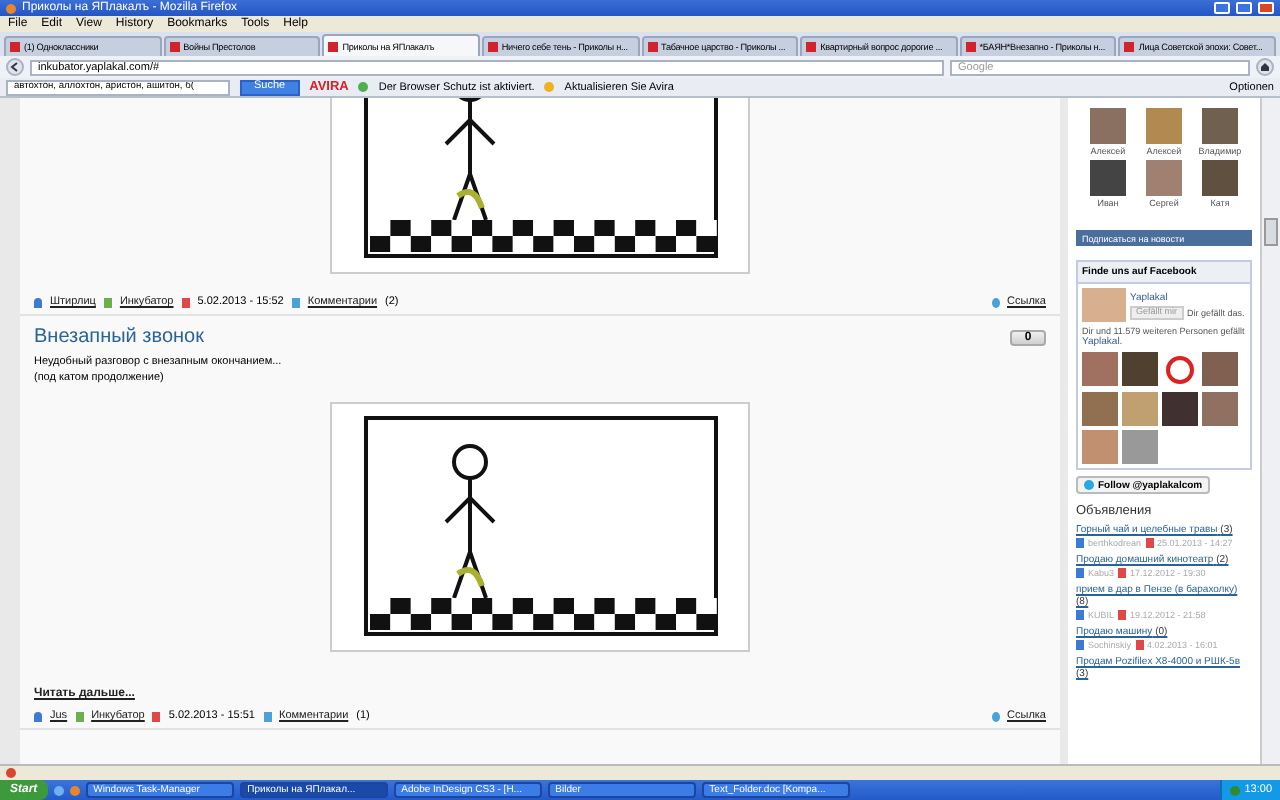  I want to click on home-icon, so click(1265, 67).